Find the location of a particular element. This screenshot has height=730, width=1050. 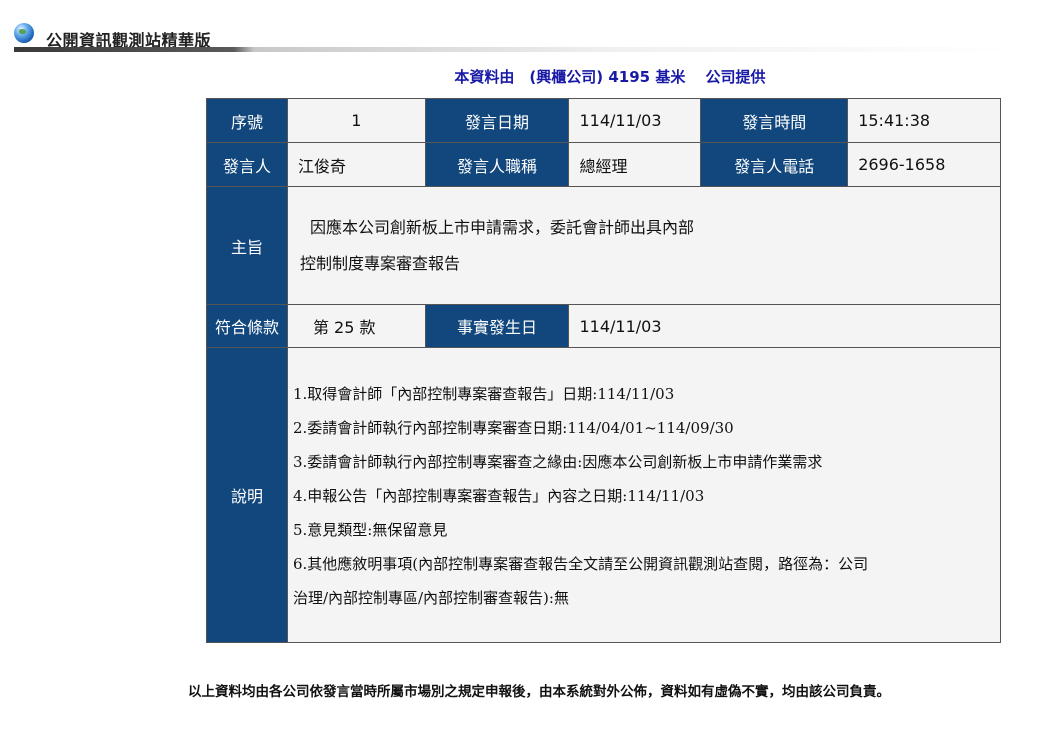

subject-line: 因應本公司創新板上市申請需求，委託會計師出具內部 is located at coordinates (501, 227).